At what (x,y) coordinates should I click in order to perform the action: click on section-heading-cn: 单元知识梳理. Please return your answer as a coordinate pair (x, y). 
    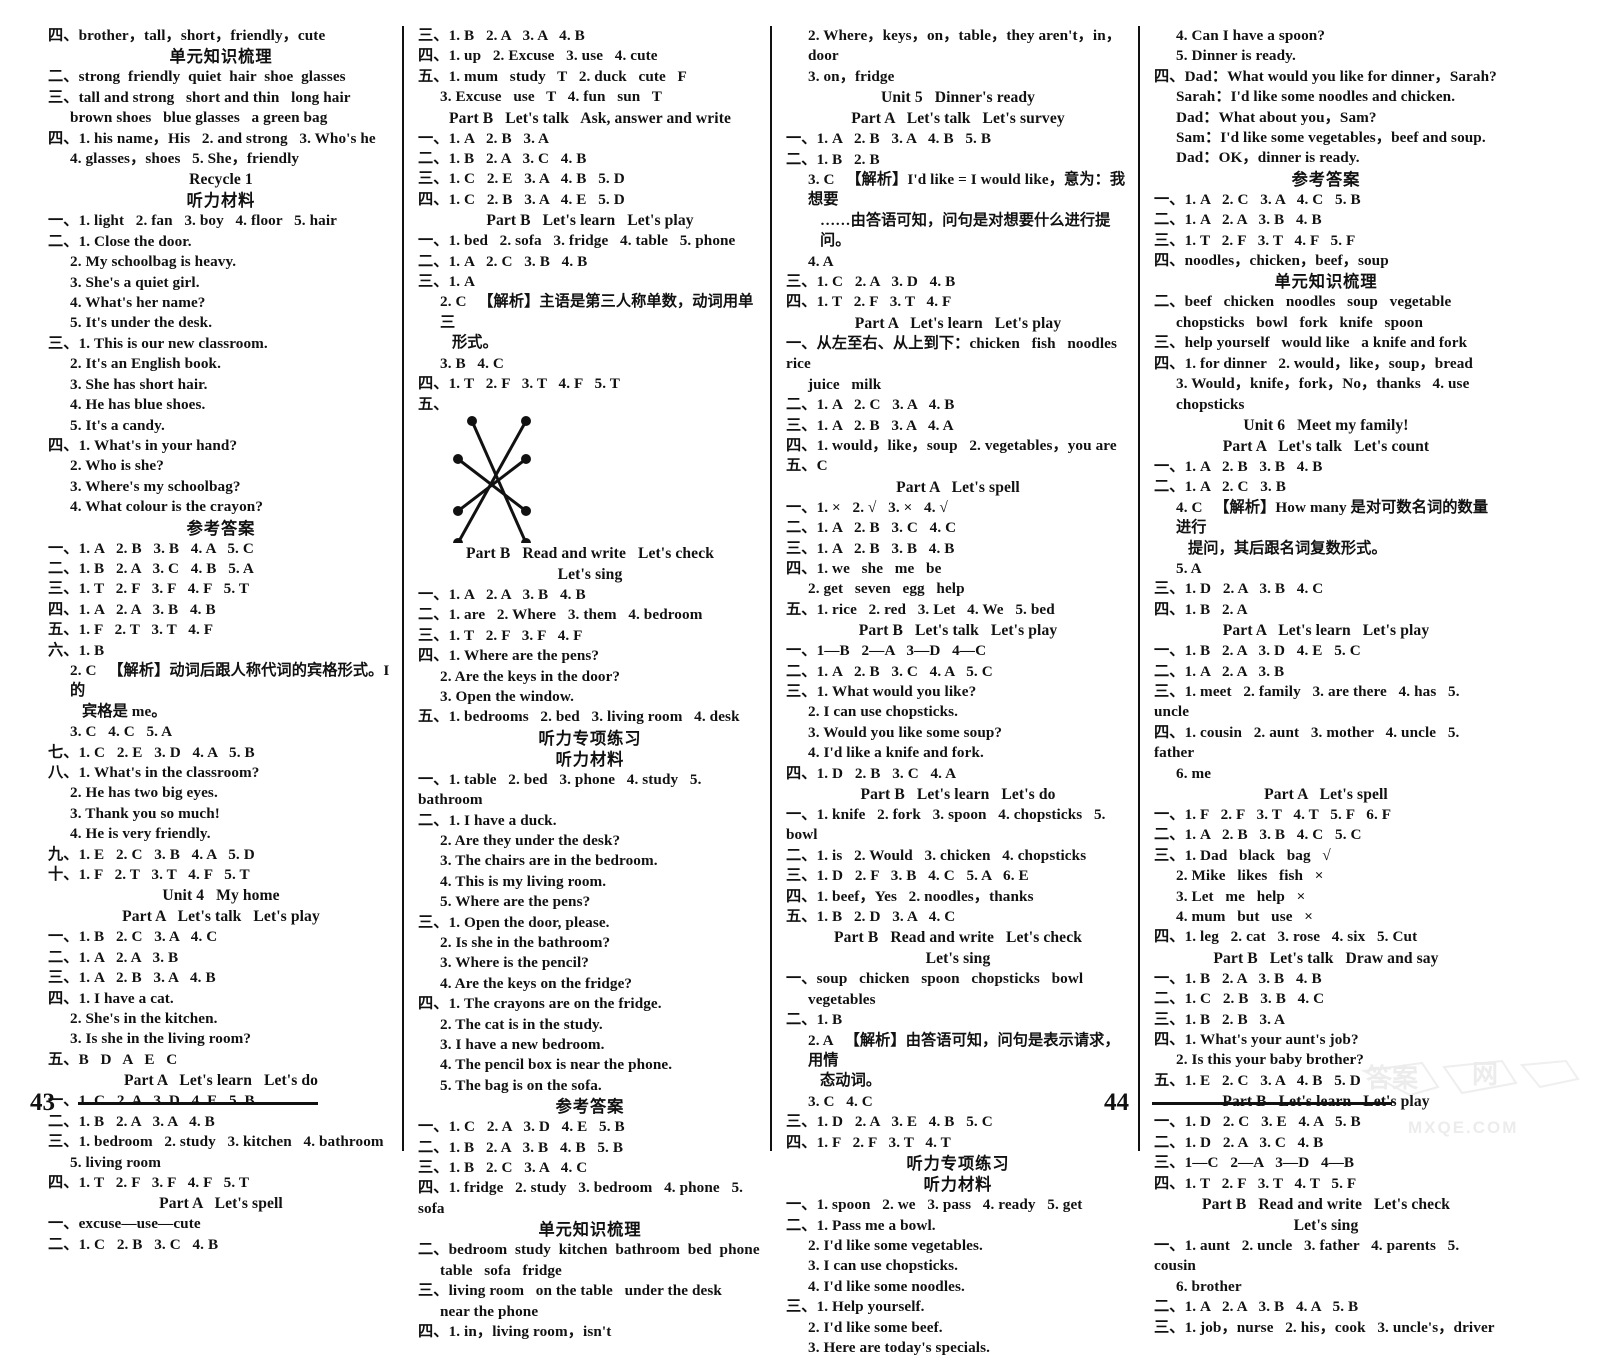
    Looking at the image, I should click on (221, 57).